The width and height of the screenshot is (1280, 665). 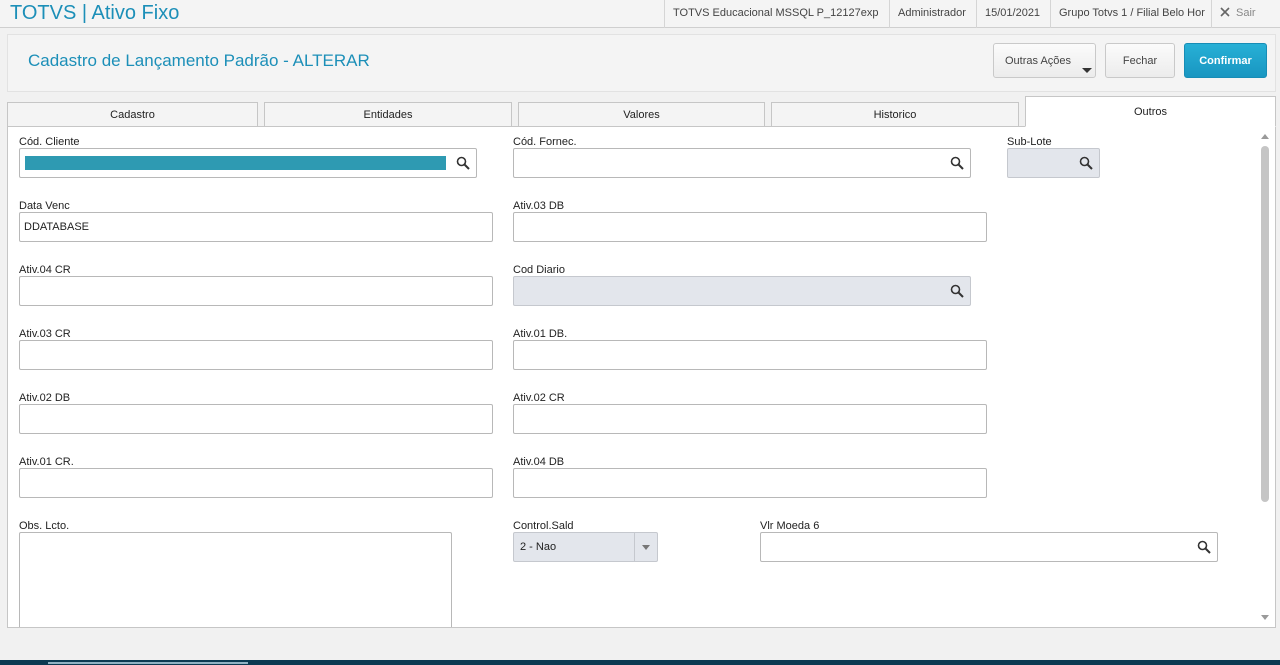 What do you see at coordinates (235, 163) in the screenshot?
I see `selected-text-highlight` at bounding box center [235, 163].